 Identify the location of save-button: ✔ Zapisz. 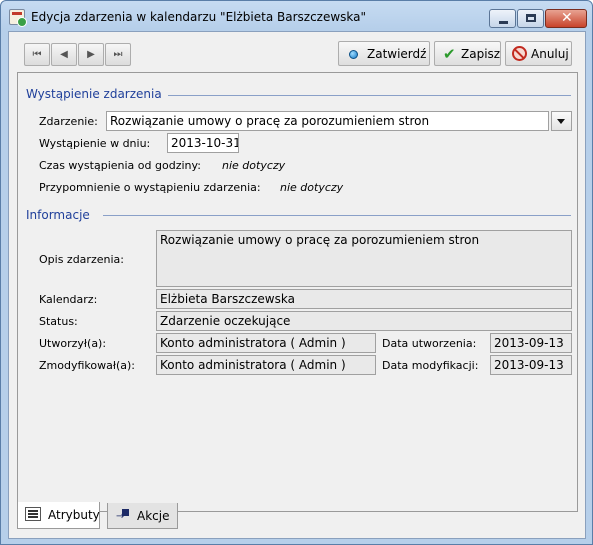
(467, 53).